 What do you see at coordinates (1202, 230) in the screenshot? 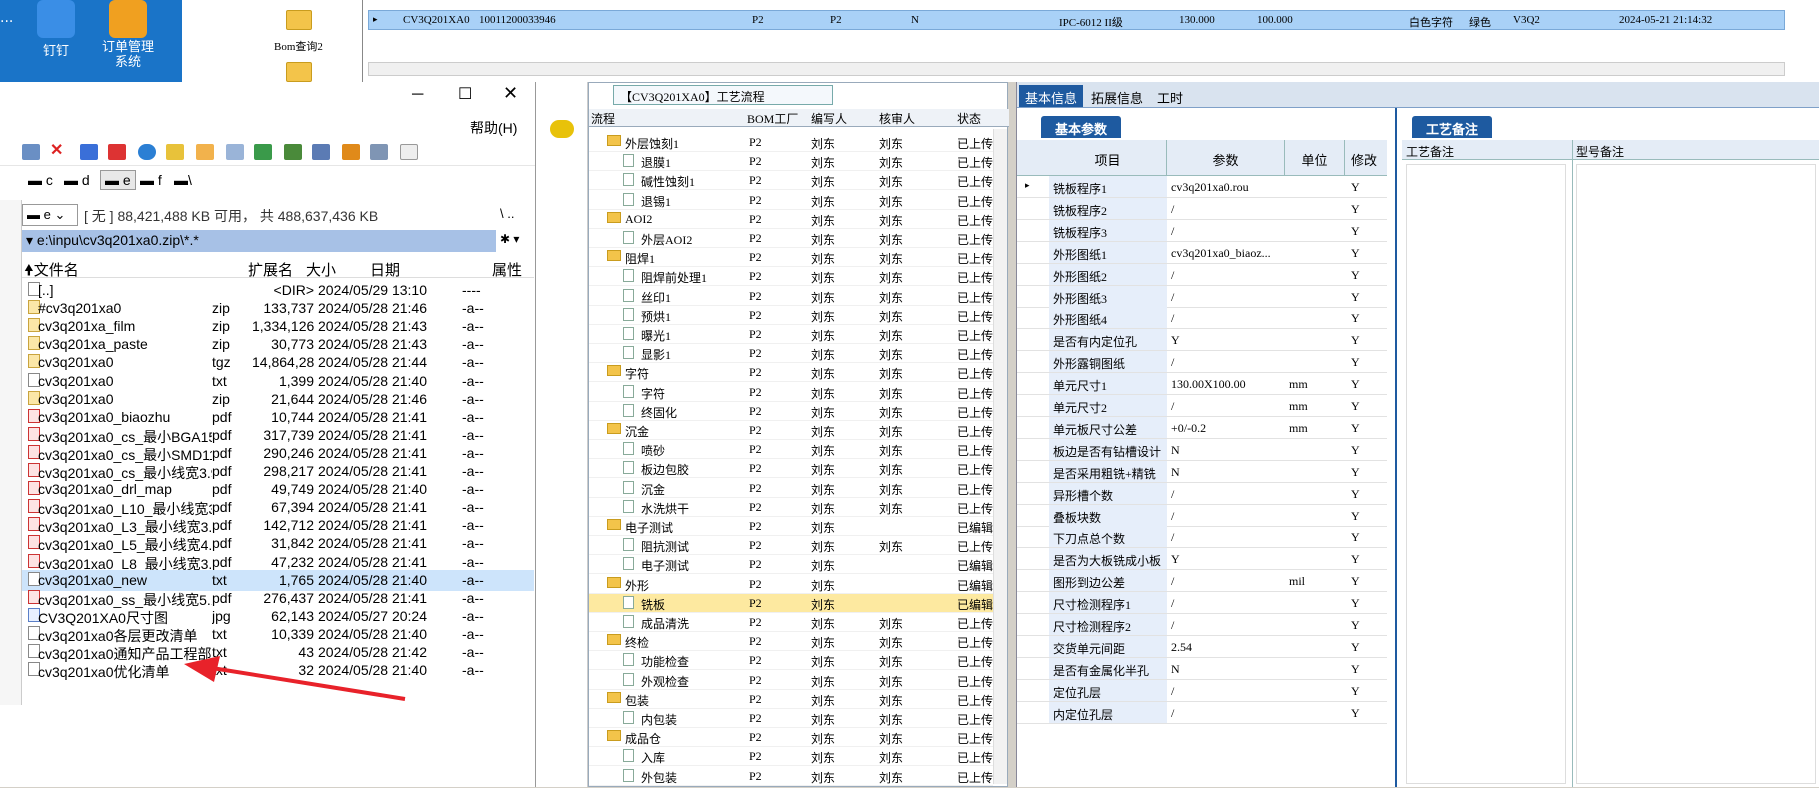
I see `param-row: 铣板程序3 / Y` at bounding box center [1202, 230].